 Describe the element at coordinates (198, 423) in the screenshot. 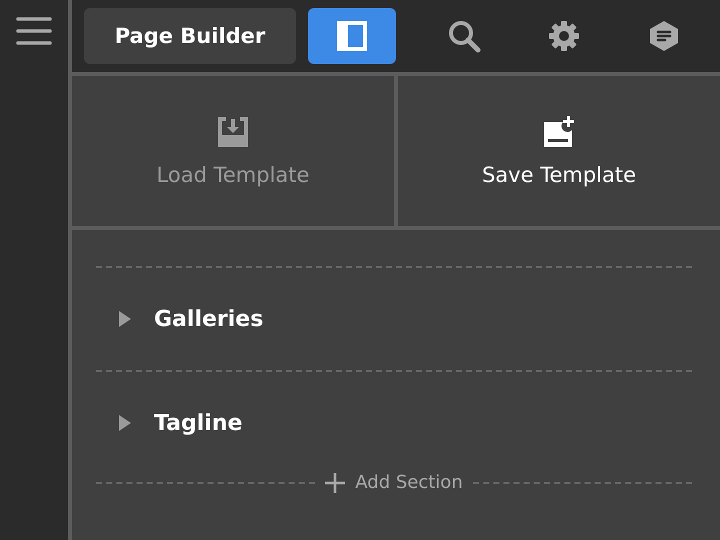

I see `section-title: Tagline` at that location.